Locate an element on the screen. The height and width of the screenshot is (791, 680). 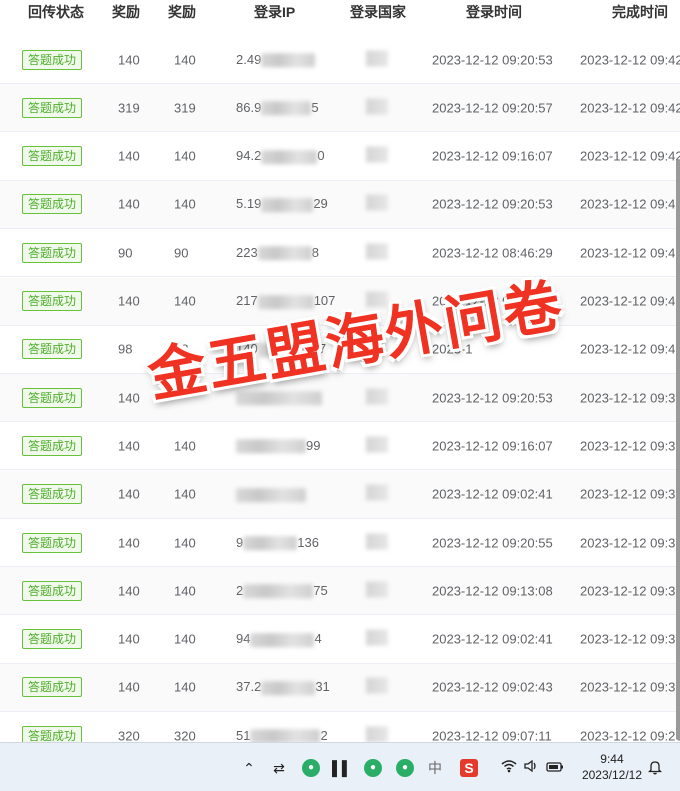
taskbar: ⌃ ⇄ ● ▌▌ ● ● 中 S 9:44 2023/12/12 is located at coordinates (340, 766).